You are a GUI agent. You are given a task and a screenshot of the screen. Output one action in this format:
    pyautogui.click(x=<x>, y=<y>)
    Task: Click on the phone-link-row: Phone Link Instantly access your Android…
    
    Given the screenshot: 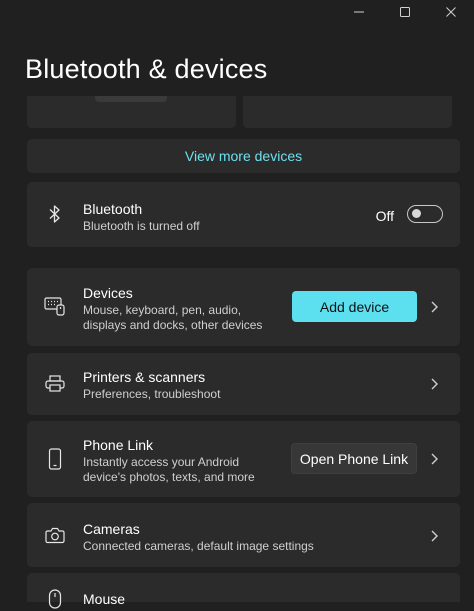 What is the action you would take?
    pyautogui.click(x=243, y=459)
    